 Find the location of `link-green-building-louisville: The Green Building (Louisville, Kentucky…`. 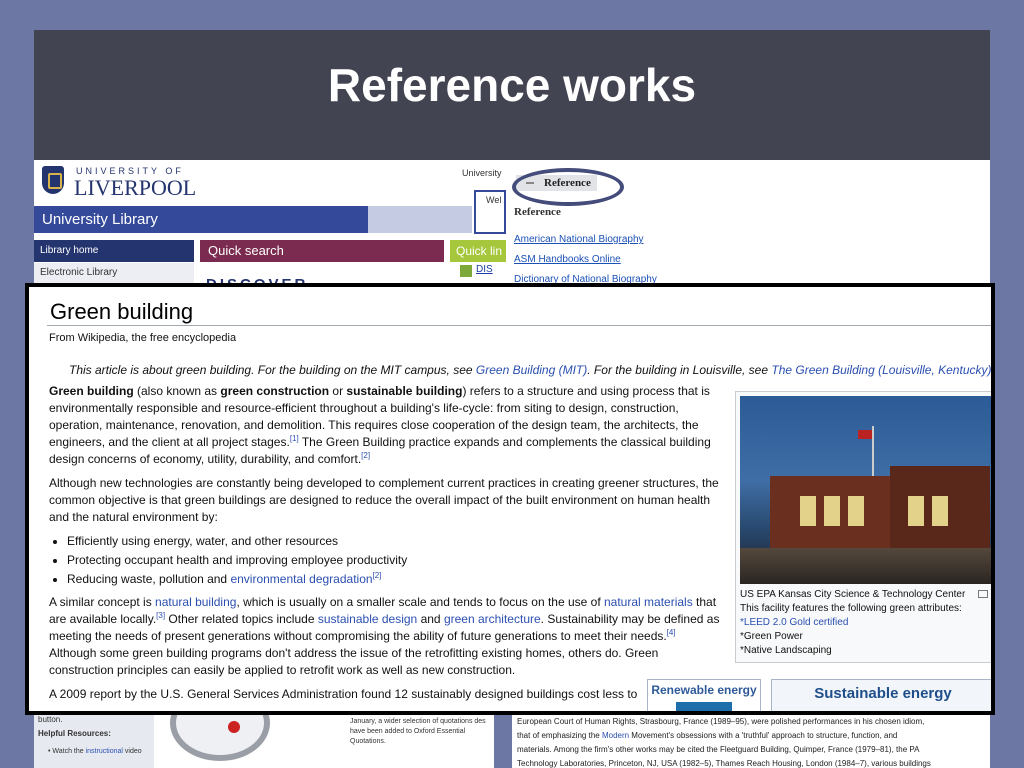

link-green-building-louisville: The Green Building (Louisville, Kentucky… is located at coordinates (881, 370).